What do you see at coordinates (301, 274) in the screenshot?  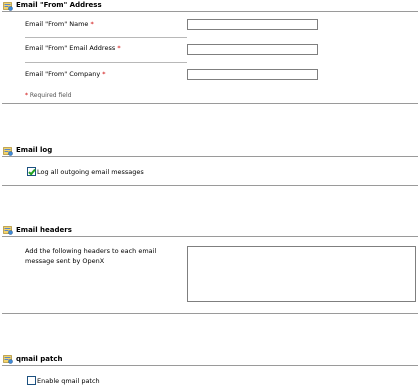 I see `email-headers-textarea` at bounding box center [301, 274].